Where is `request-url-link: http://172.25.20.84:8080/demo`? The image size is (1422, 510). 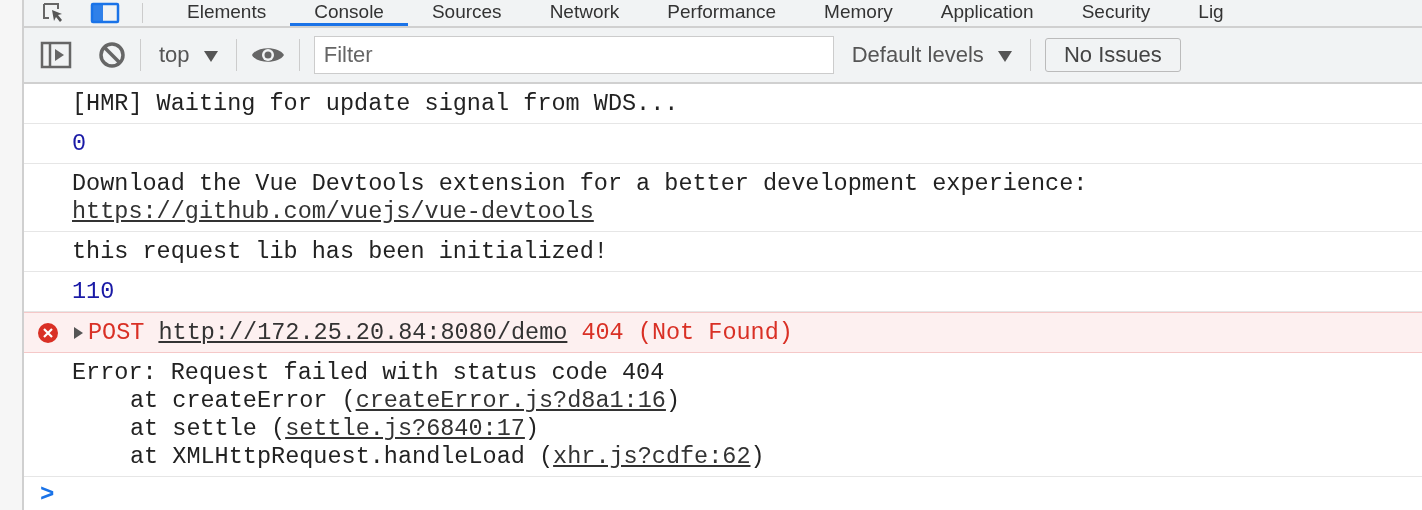 request-url-link: http://172.25.20.84:8080/demo is located at coordinates (363, 333).